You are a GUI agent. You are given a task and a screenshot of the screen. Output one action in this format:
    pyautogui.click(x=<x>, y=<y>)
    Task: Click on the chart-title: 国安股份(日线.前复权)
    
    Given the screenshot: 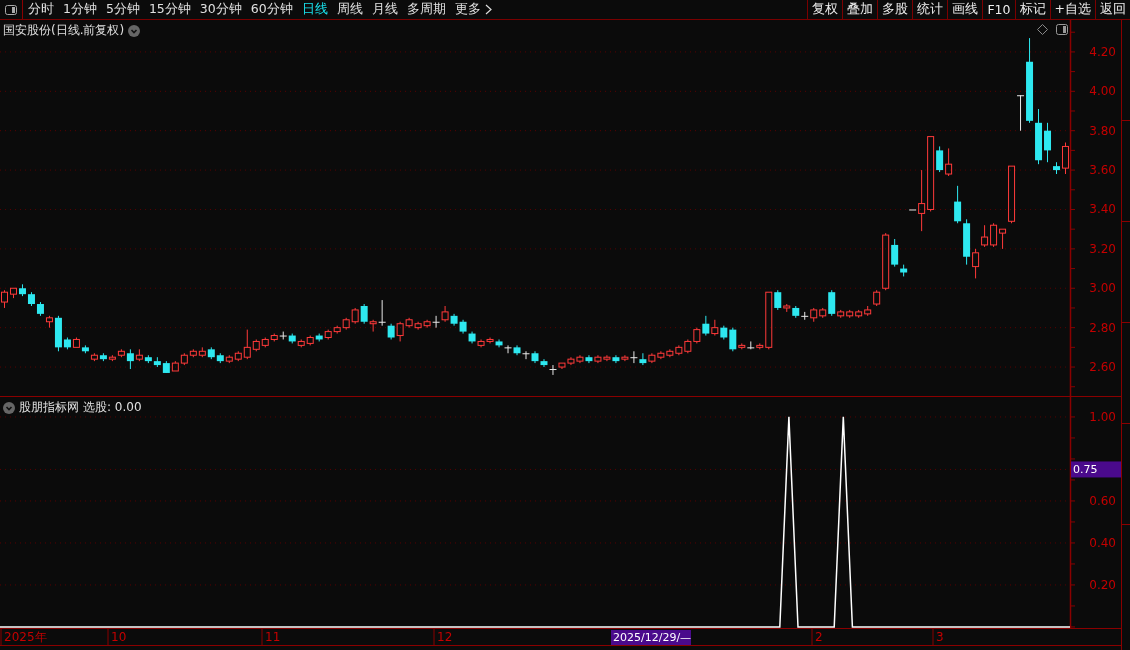 What is the action you would take?
    pyautogui.click(x=64, y=30)
    